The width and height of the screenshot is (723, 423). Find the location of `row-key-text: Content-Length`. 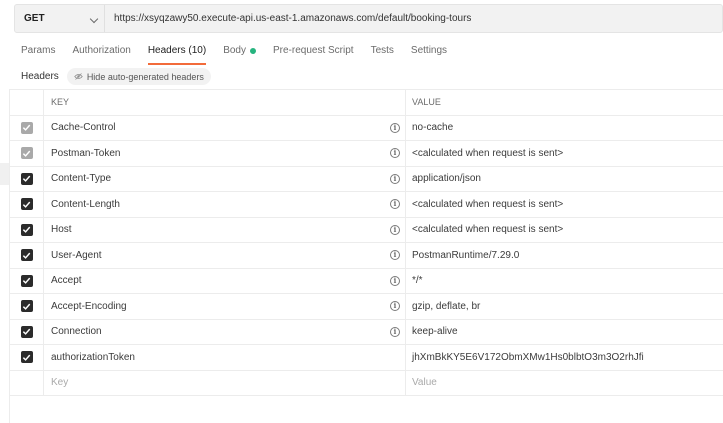

row-key-text: Content-Length is located at coordinates (85, 204).